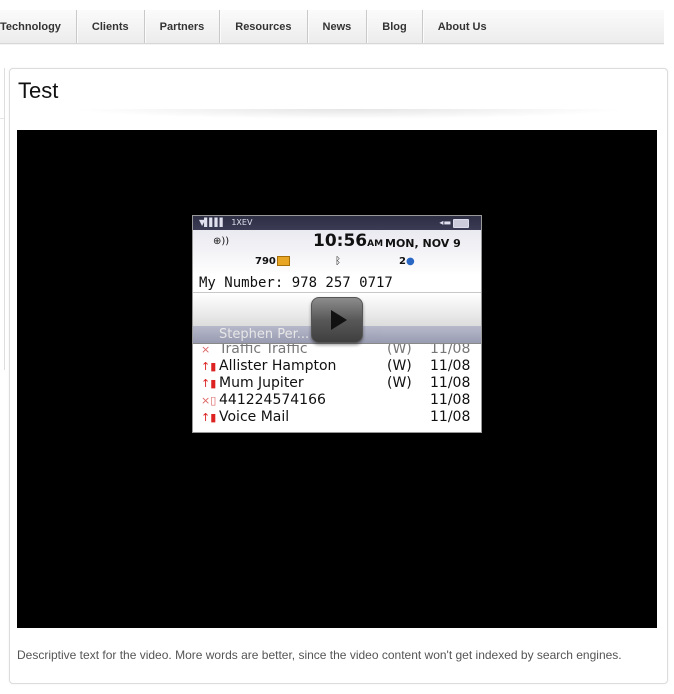 The image size is (674, 694). I want to click on battery-icon, so click(461, 223).